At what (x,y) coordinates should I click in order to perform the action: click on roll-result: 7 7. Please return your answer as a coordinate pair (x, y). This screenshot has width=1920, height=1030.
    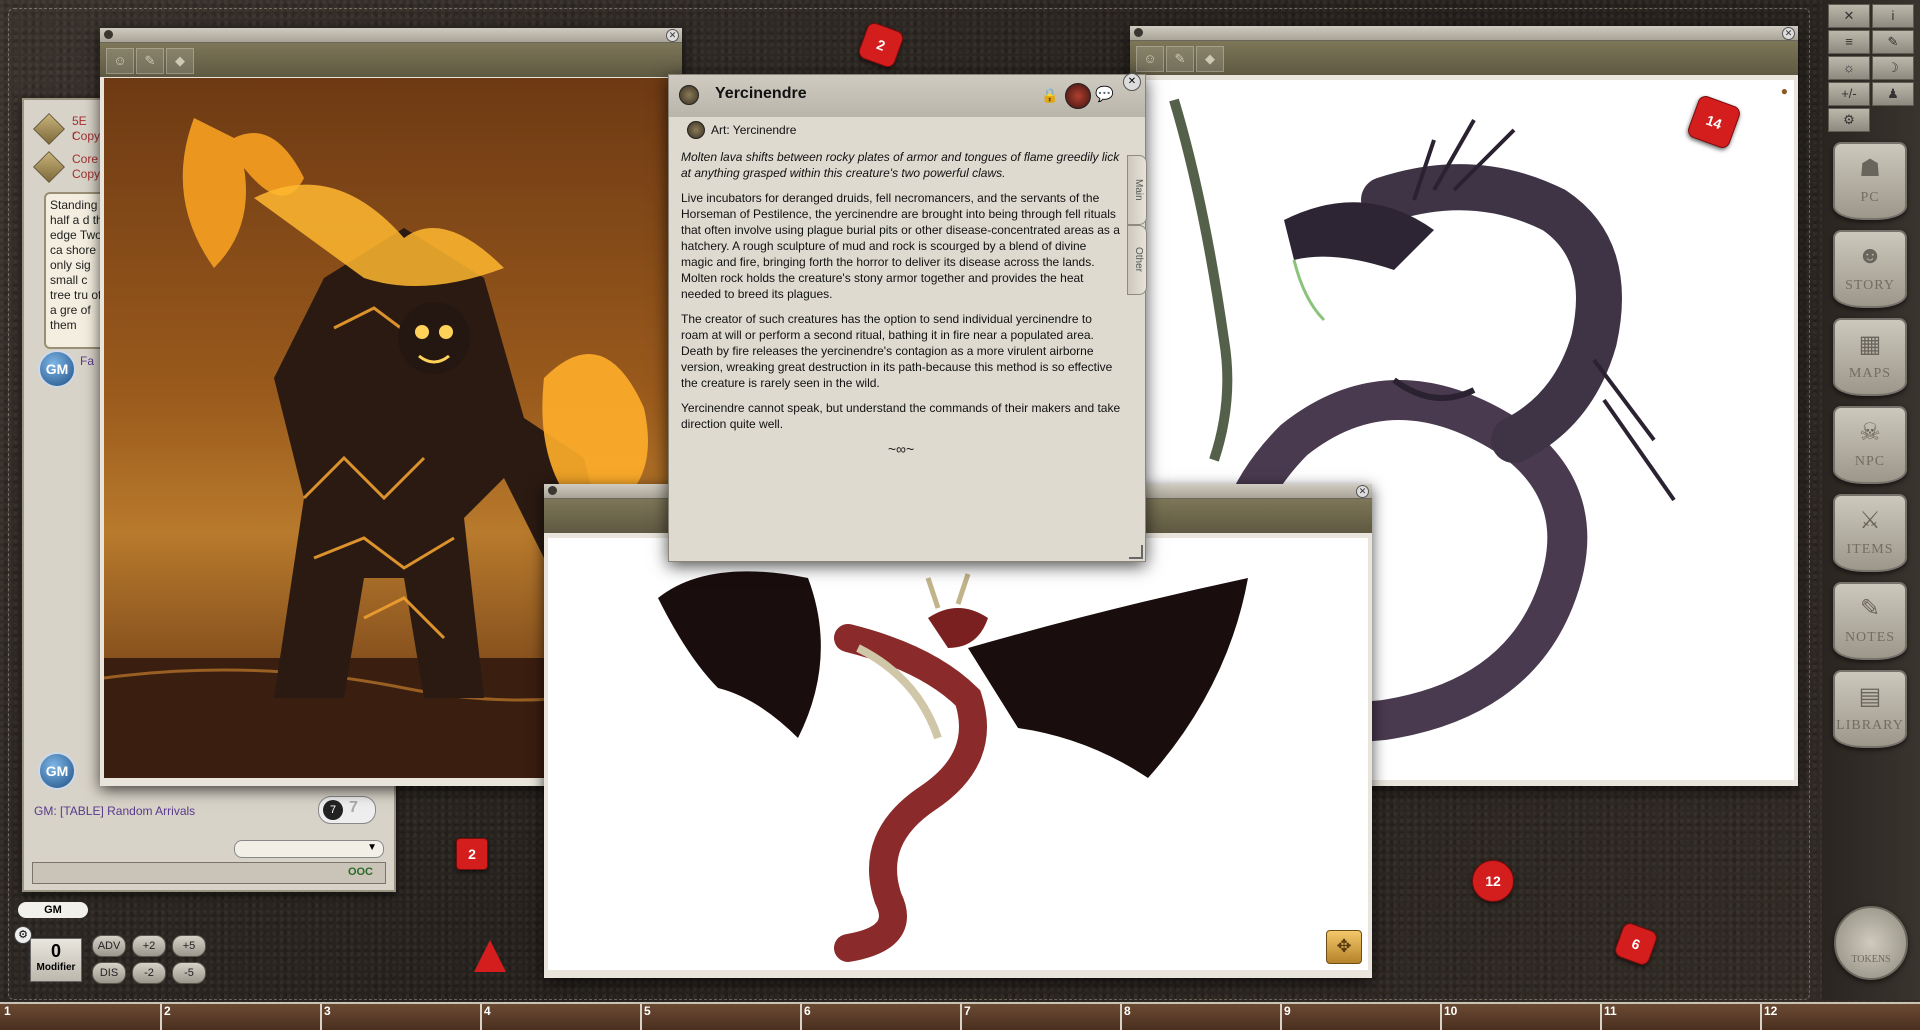
    Looking at the image, I should click on (347, 810).